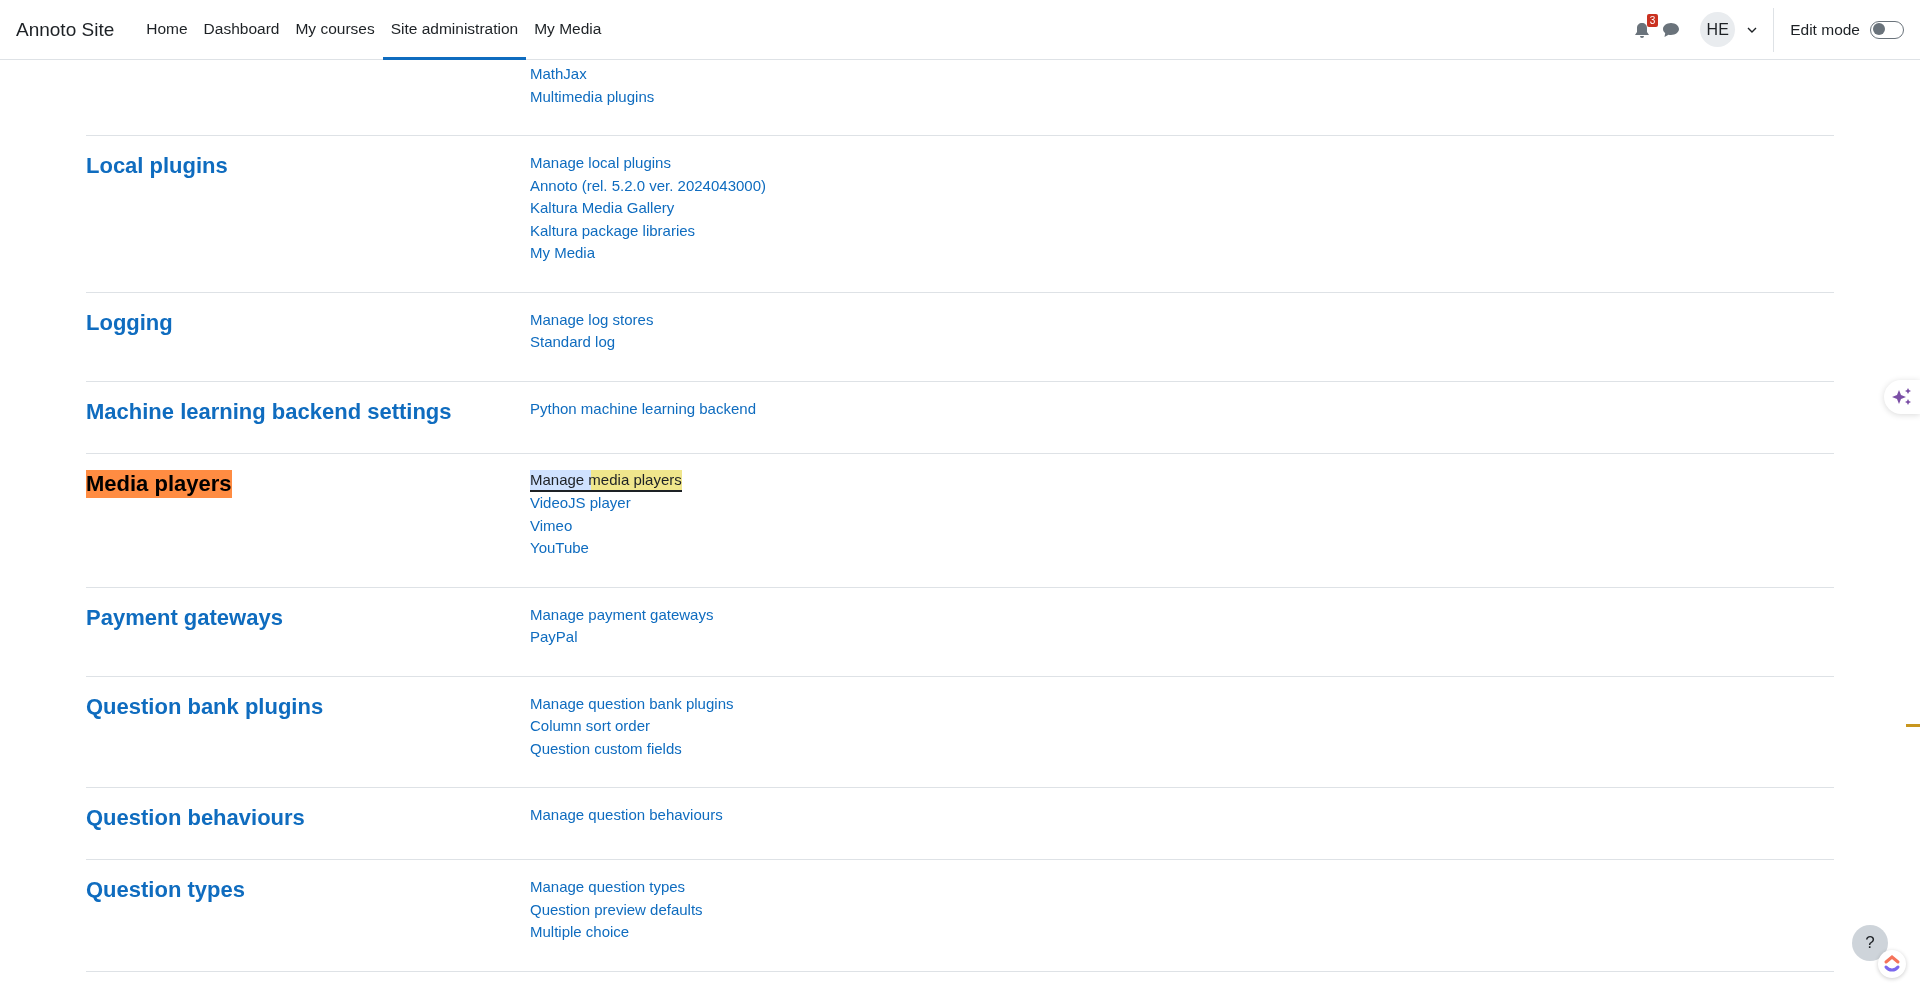 The height and width of the screenshot is (993, 1920). What do you see at coordinates (554, 637) in the screenshot?
I see `settings-link: PayPal` at bounding box center [554, 637].